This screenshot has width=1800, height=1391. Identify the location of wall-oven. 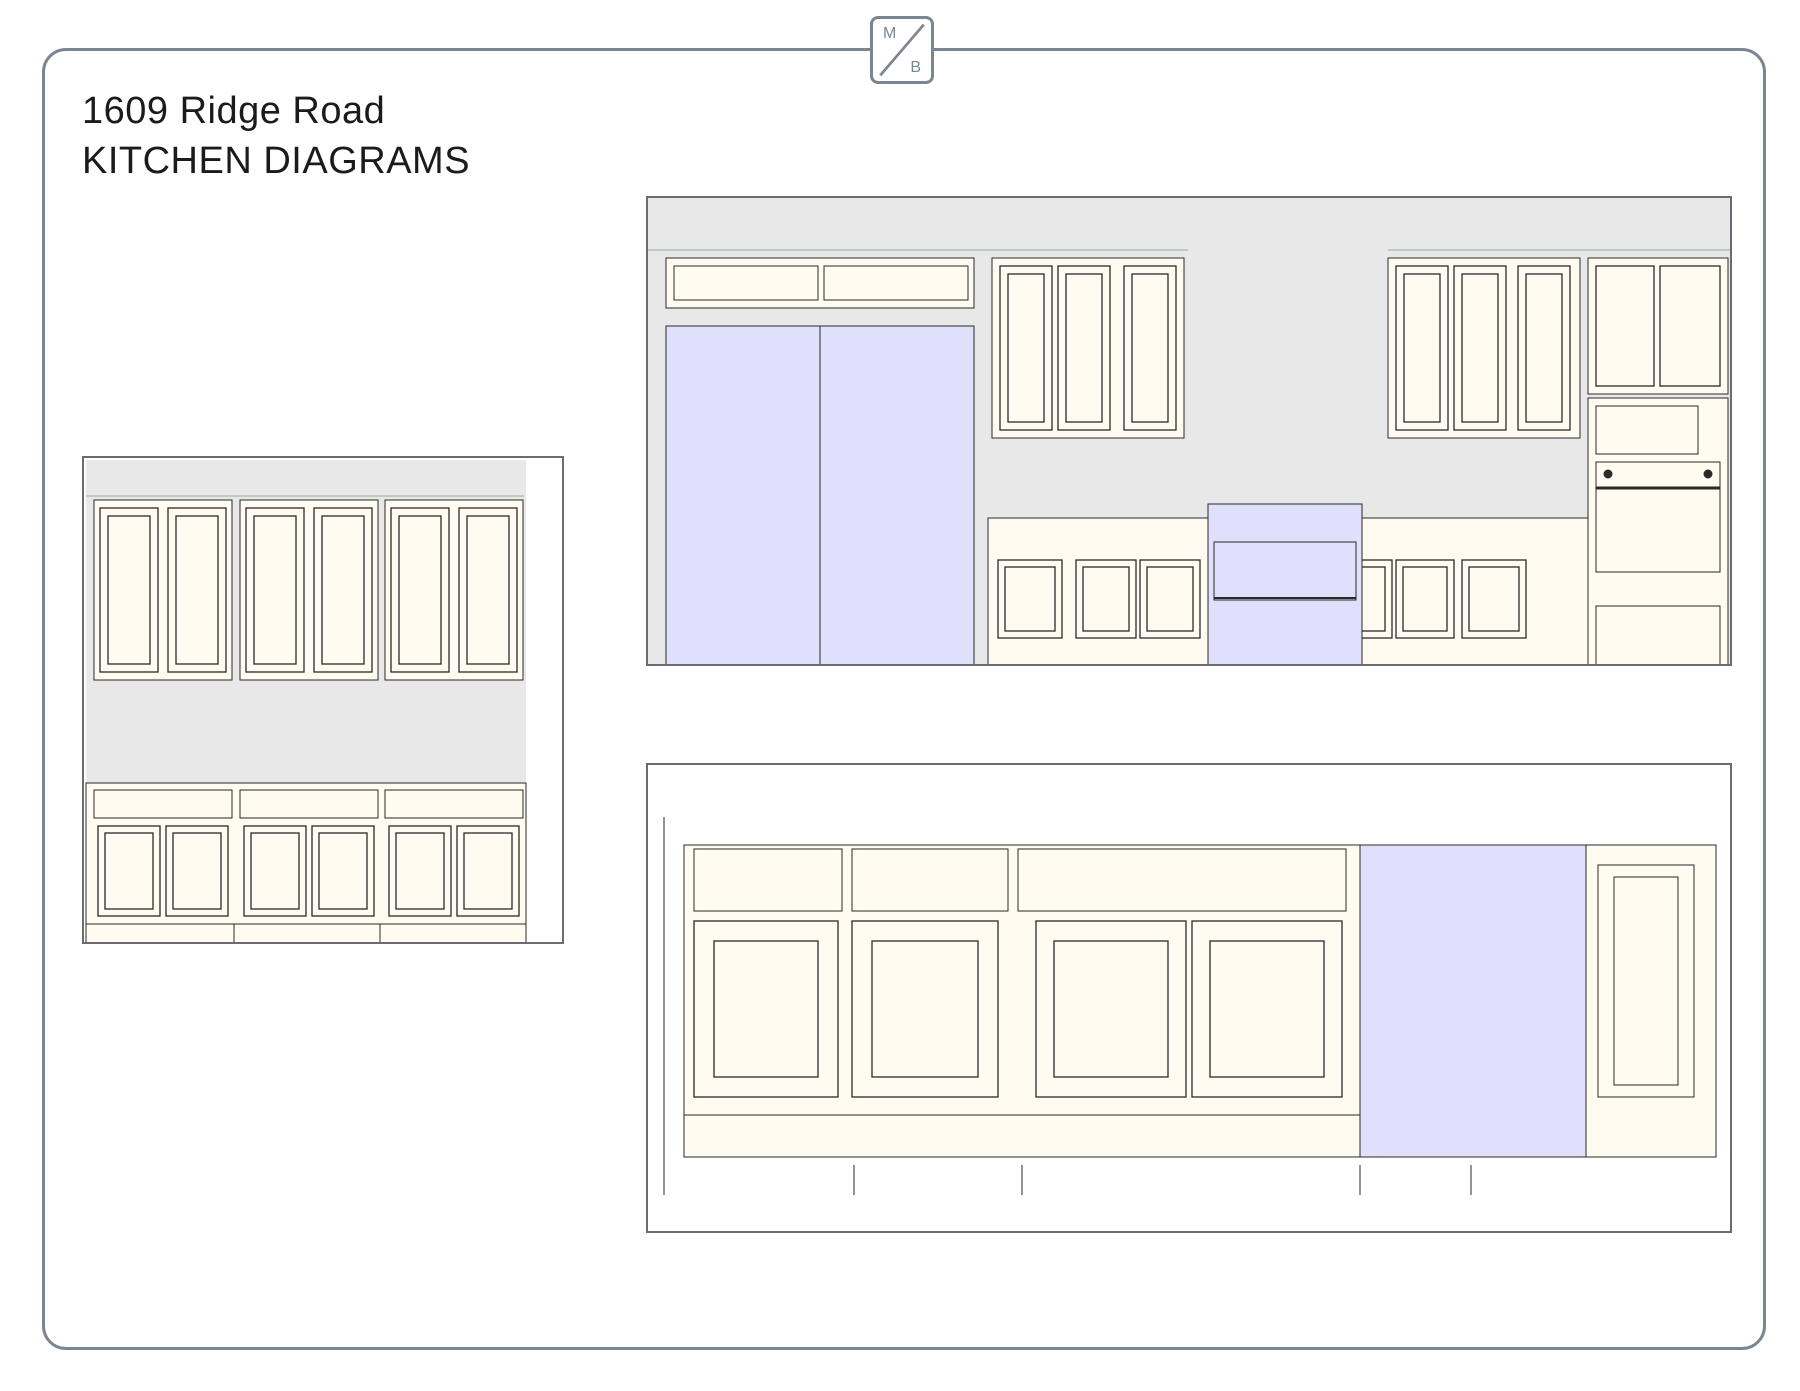
(1658, 530).